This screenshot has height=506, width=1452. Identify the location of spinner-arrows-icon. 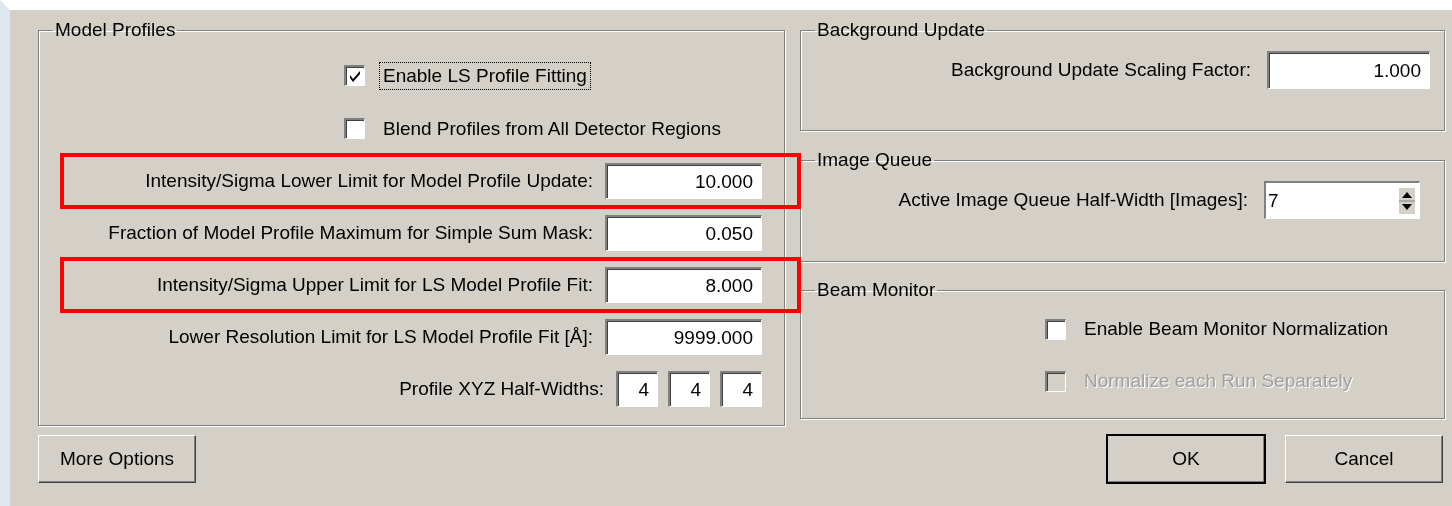
(1407, 200).